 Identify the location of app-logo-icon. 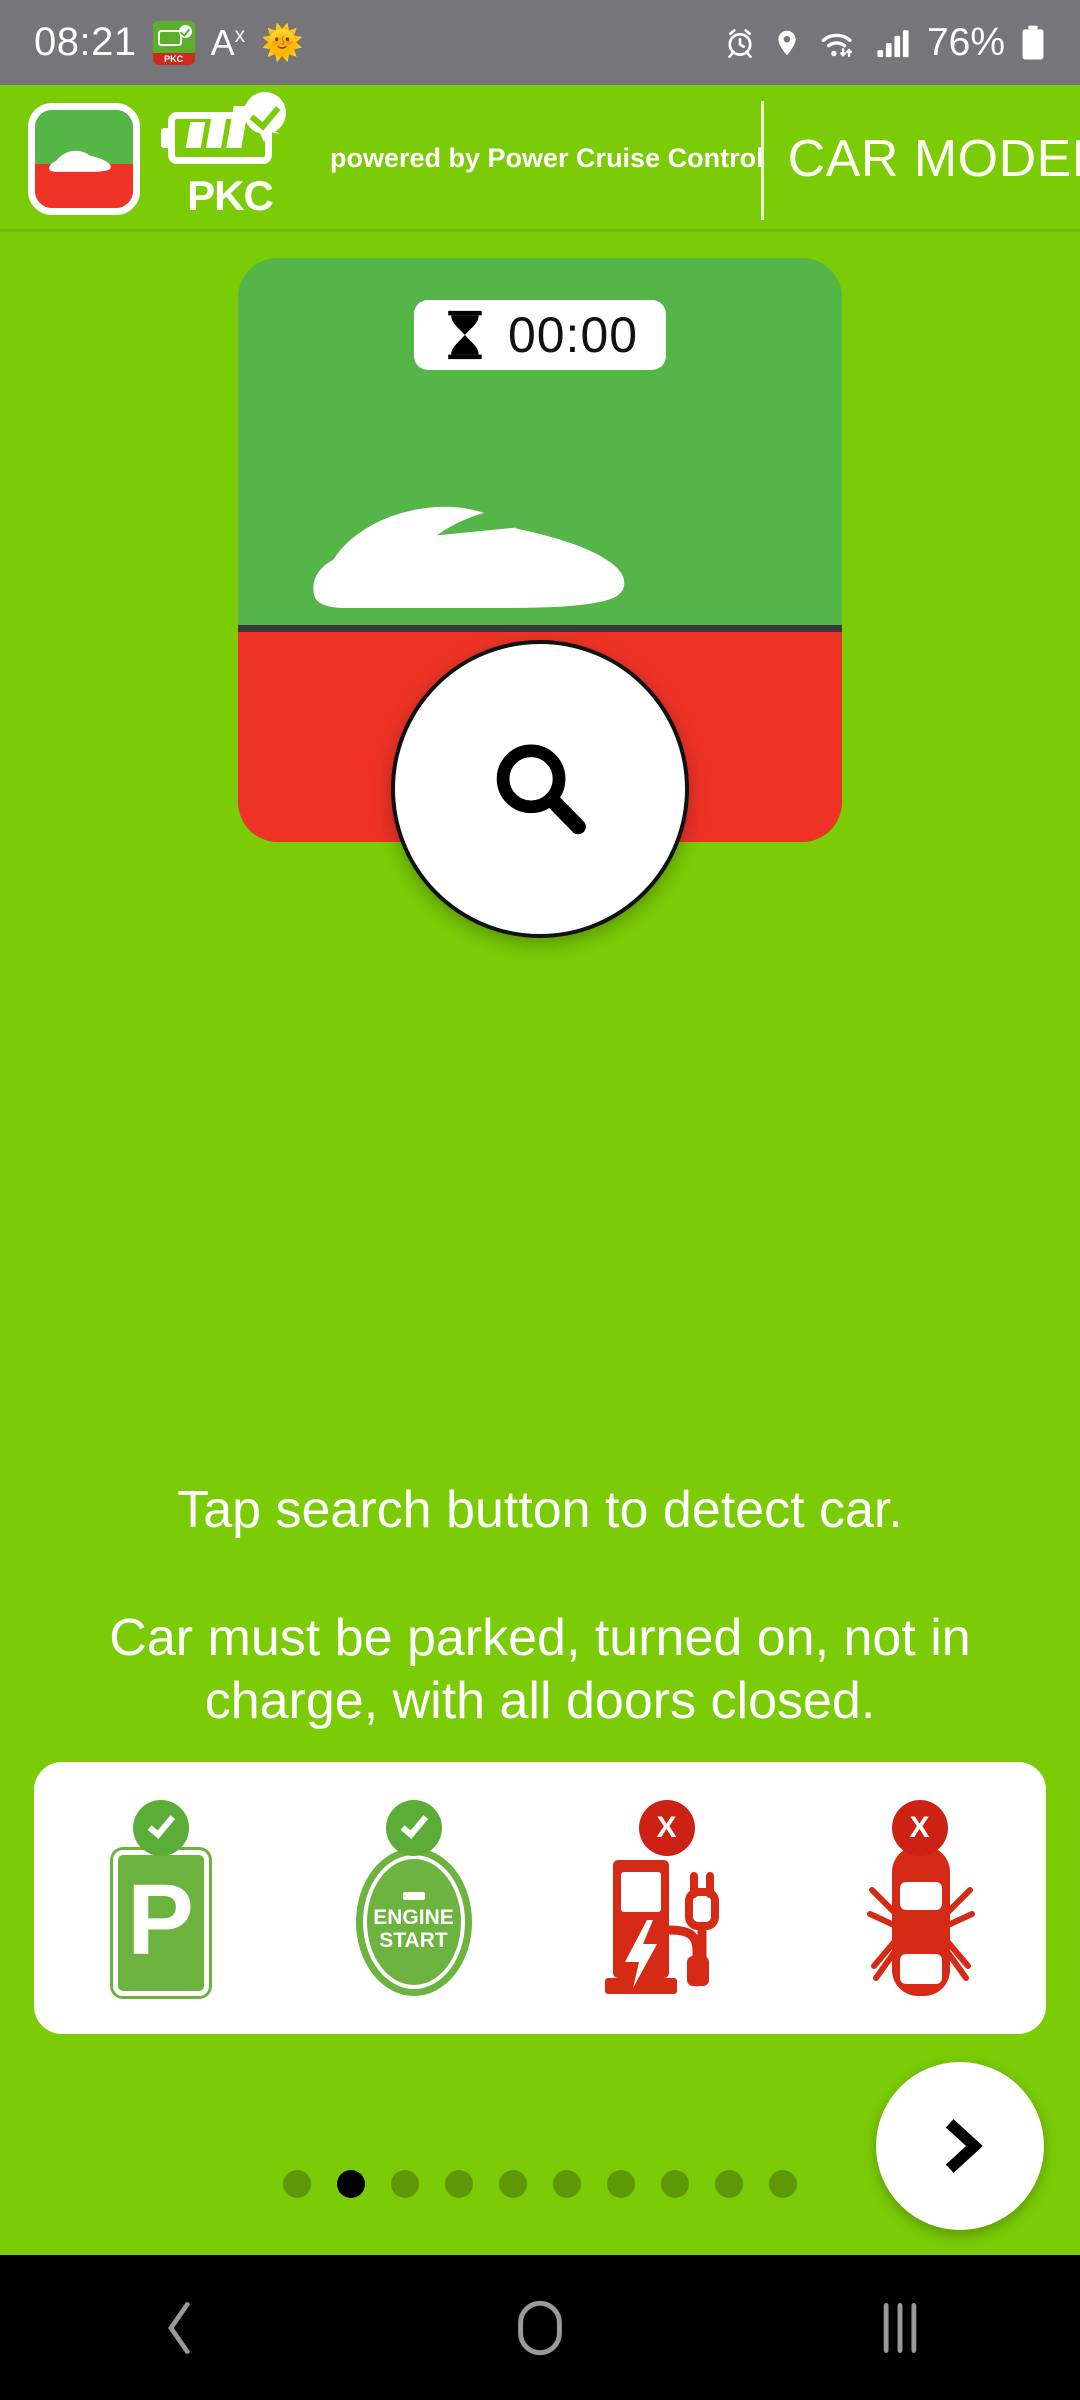
(84, 158).